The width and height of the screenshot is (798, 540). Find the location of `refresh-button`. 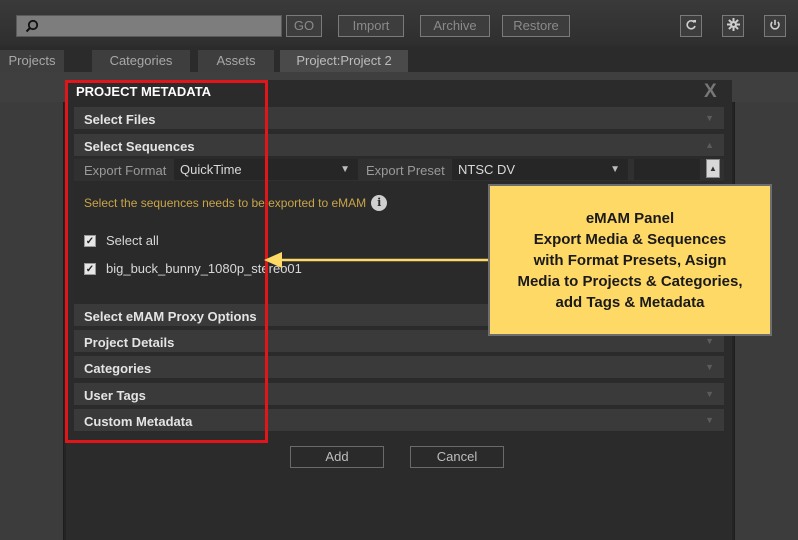

refresh-button is located at coordinates (691, 26).